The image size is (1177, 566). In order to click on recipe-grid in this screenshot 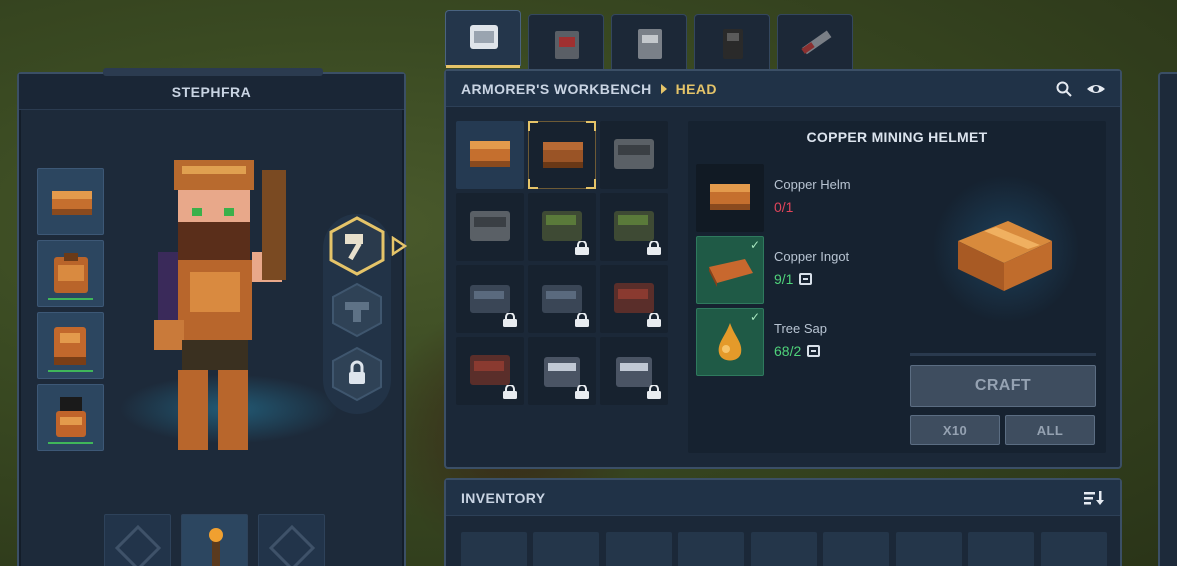, I will do `click(564, 266)`.